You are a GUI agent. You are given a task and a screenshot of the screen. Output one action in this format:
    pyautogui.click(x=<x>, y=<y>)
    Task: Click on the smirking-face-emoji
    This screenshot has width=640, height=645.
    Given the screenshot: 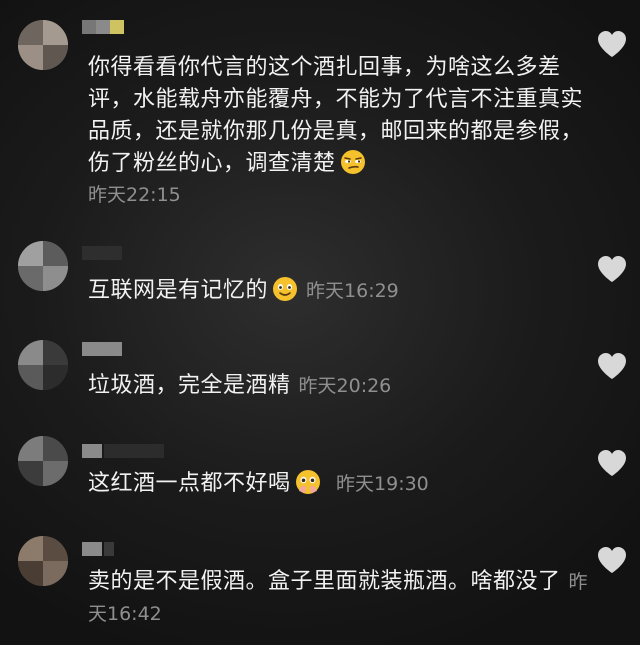 What is the action you would take?
    pyautogui.click(x=352, y=162)
    